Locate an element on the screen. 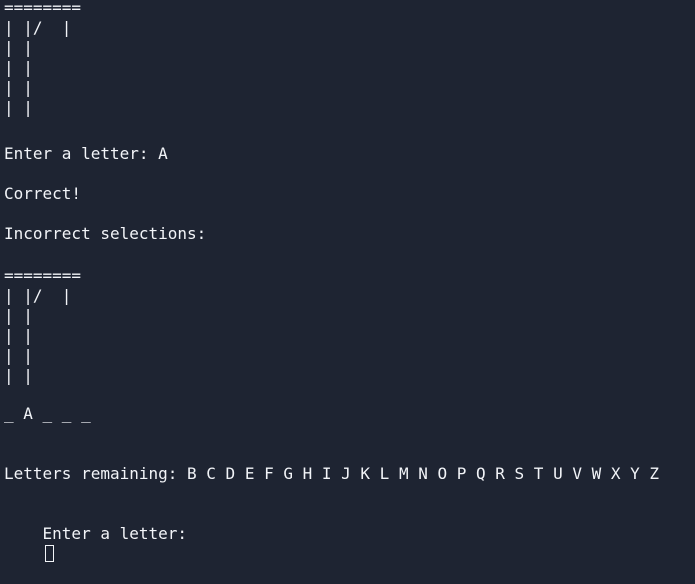 Image resolution: width=695 pixels, height=584 pixels. input-line: Enter a letter: is located at coordinates (95, 544).